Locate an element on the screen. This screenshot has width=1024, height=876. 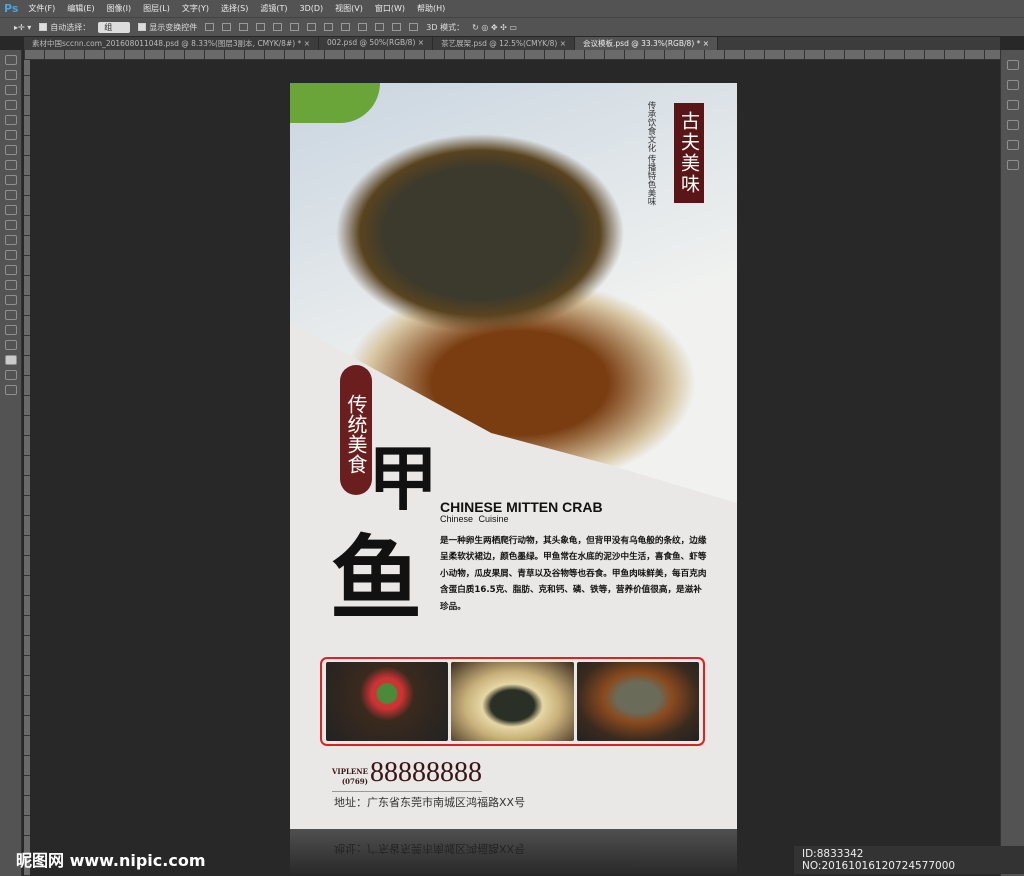
pen-tool-icon is located at coordinates (10, 270).